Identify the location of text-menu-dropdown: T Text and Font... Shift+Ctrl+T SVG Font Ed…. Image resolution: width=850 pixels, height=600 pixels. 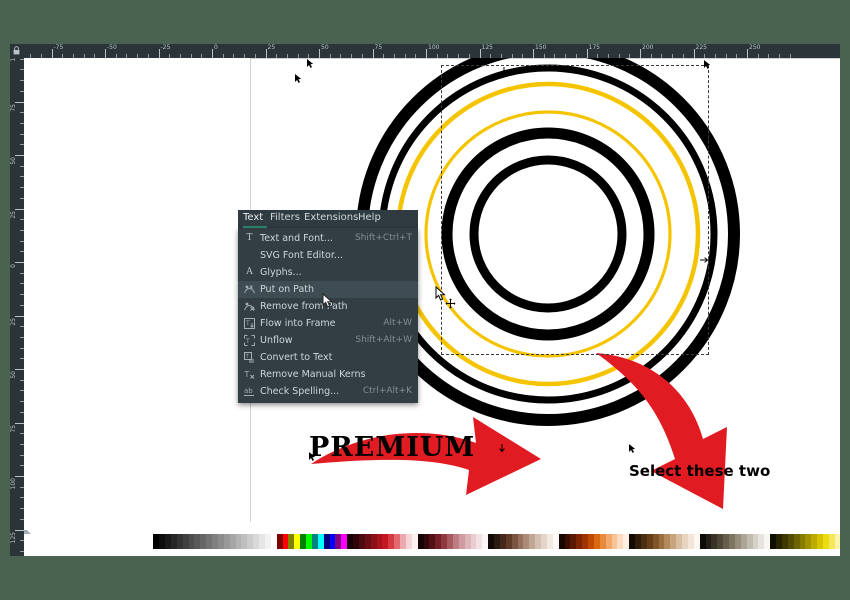
(328, 315).